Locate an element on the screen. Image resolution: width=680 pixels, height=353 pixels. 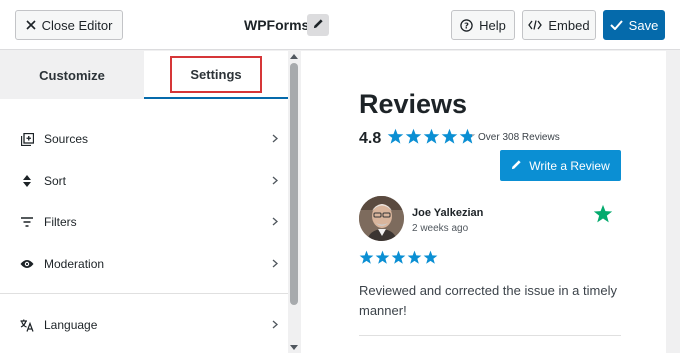
review-stars is located at coordinates (399, 257).